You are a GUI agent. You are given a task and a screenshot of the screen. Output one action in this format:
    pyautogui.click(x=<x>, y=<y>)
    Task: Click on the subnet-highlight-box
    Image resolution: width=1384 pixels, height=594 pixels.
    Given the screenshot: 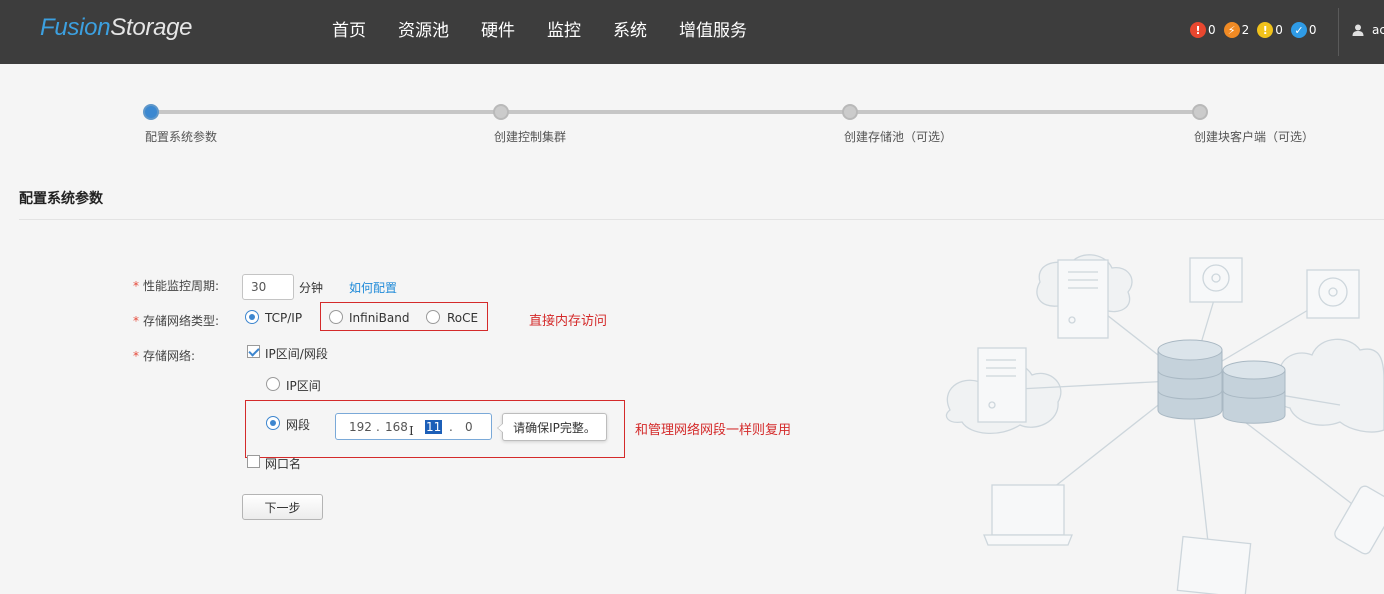 What is the action you would take?
    pyautogui.click(x=435, y=429)
    